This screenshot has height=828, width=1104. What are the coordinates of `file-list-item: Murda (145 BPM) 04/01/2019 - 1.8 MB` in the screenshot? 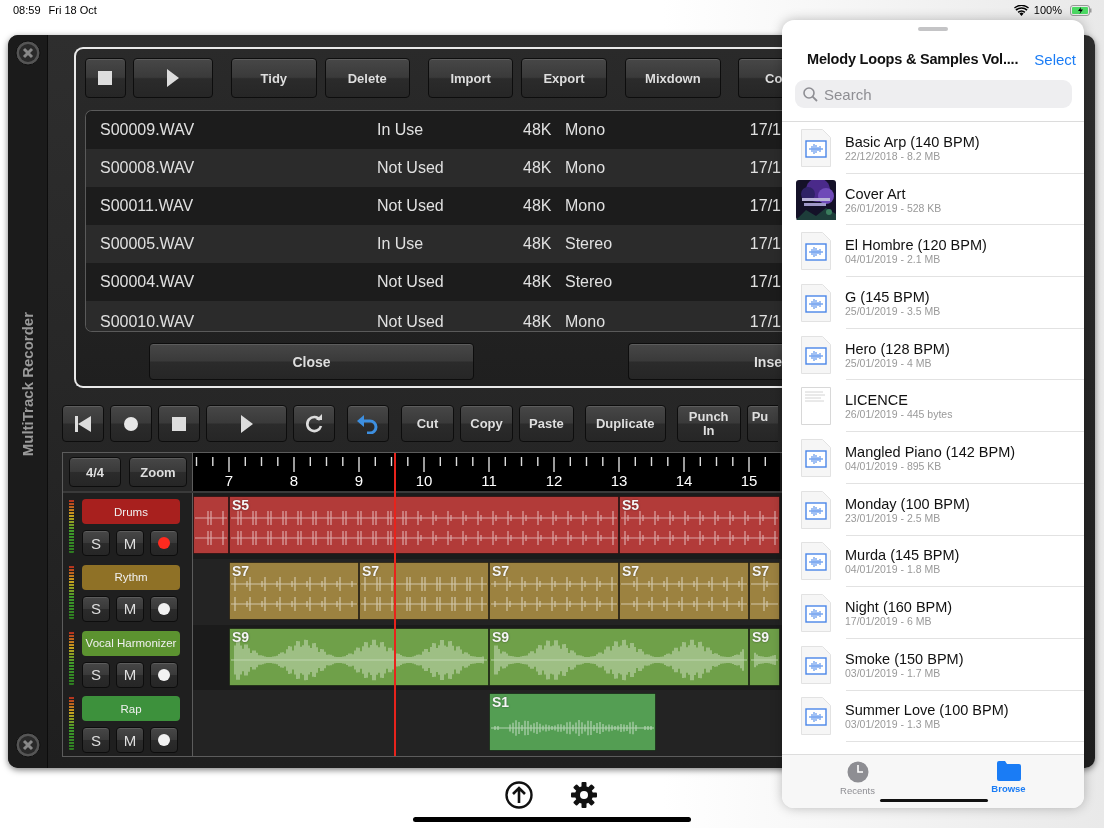 It's located at (933, 561).